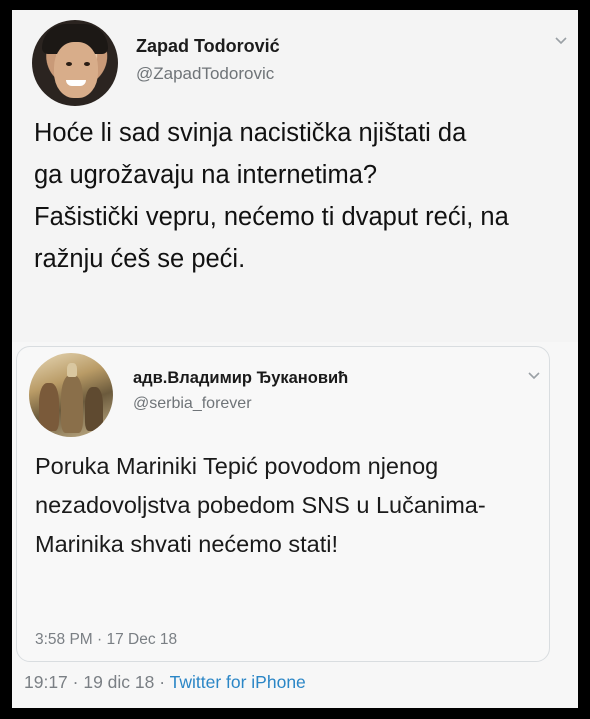  Describe the element at coordinates (240, 378) in the screenshot. I see `quoted-author-name: адв.Владимир Ђукановић` at that location.